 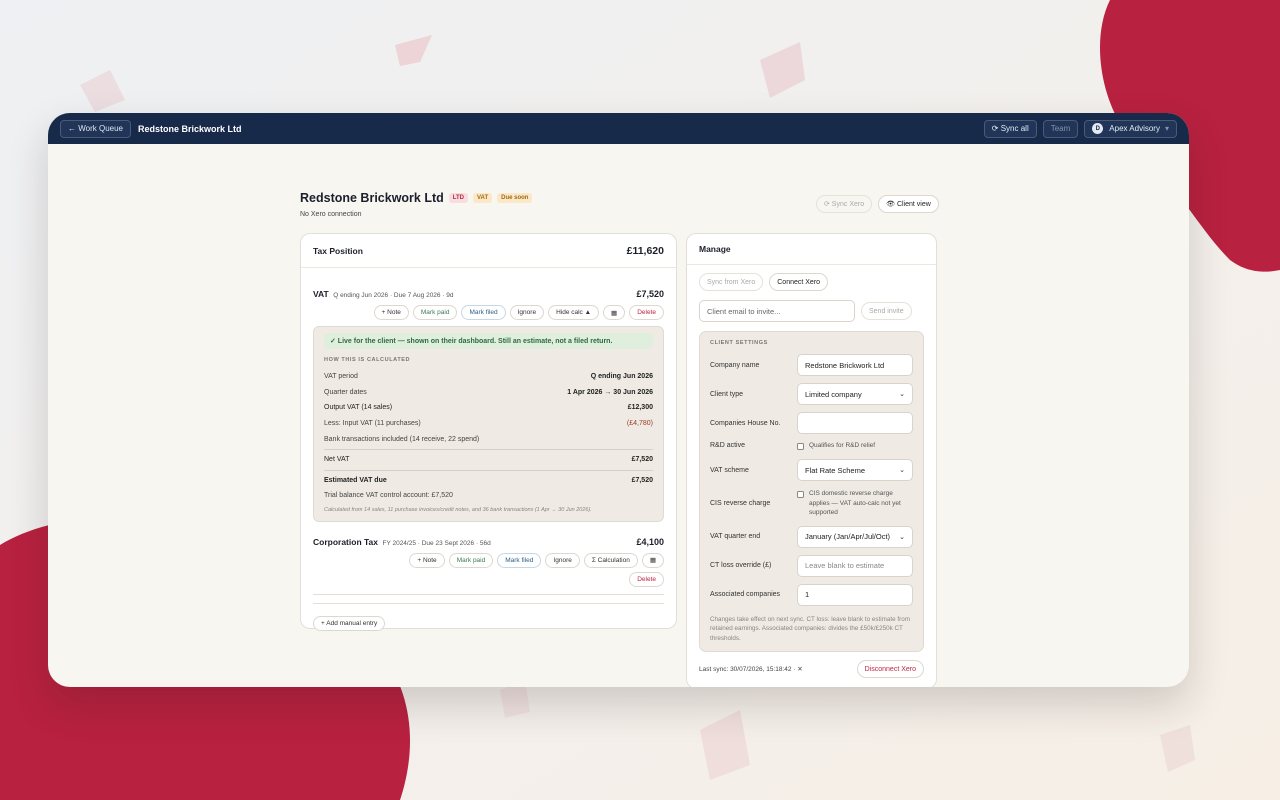 I want to click on company-name-row: Company name Redstone Brickwork Ltd, so click(x=811, y=365).